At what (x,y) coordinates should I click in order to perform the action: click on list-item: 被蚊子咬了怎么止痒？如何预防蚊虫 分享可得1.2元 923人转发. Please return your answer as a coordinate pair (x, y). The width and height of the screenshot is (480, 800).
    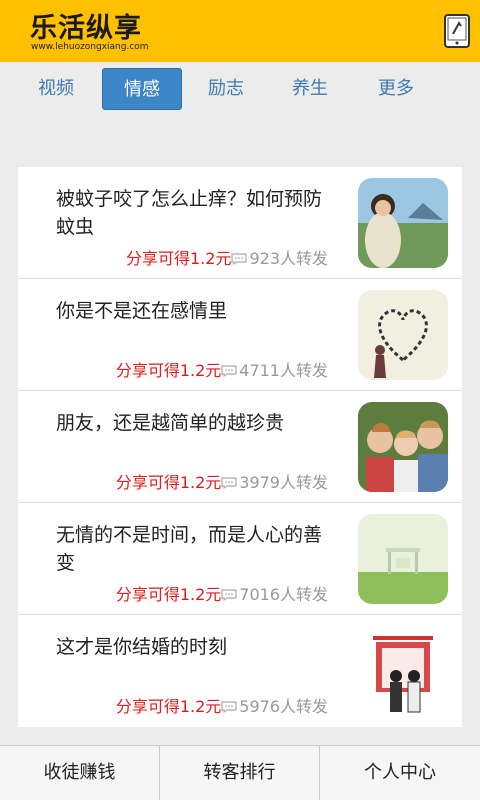
    Looking at the image, I should click on (240, 223).